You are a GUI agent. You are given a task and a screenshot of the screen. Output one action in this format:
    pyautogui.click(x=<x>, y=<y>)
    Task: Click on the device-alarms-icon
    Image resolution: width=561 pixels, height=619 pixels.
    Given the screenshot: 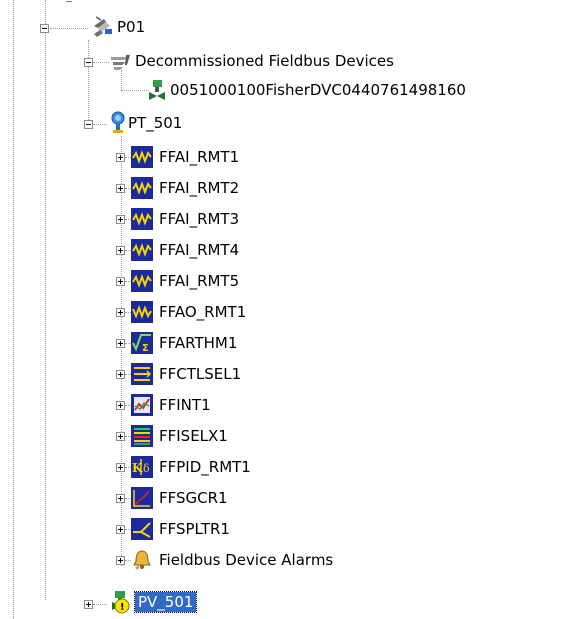 What is the action you would take?
    pyautogui.click(x=142, y=560)
    